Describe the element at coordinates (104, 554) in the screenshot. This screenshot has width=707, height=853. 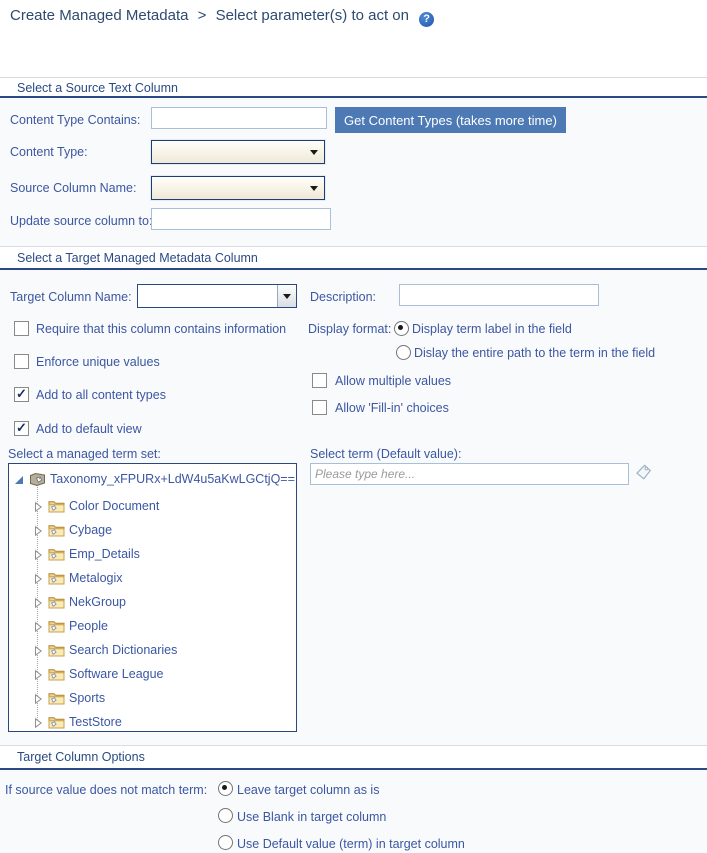
I see `tree-item-label: Emp_Details` at that location.